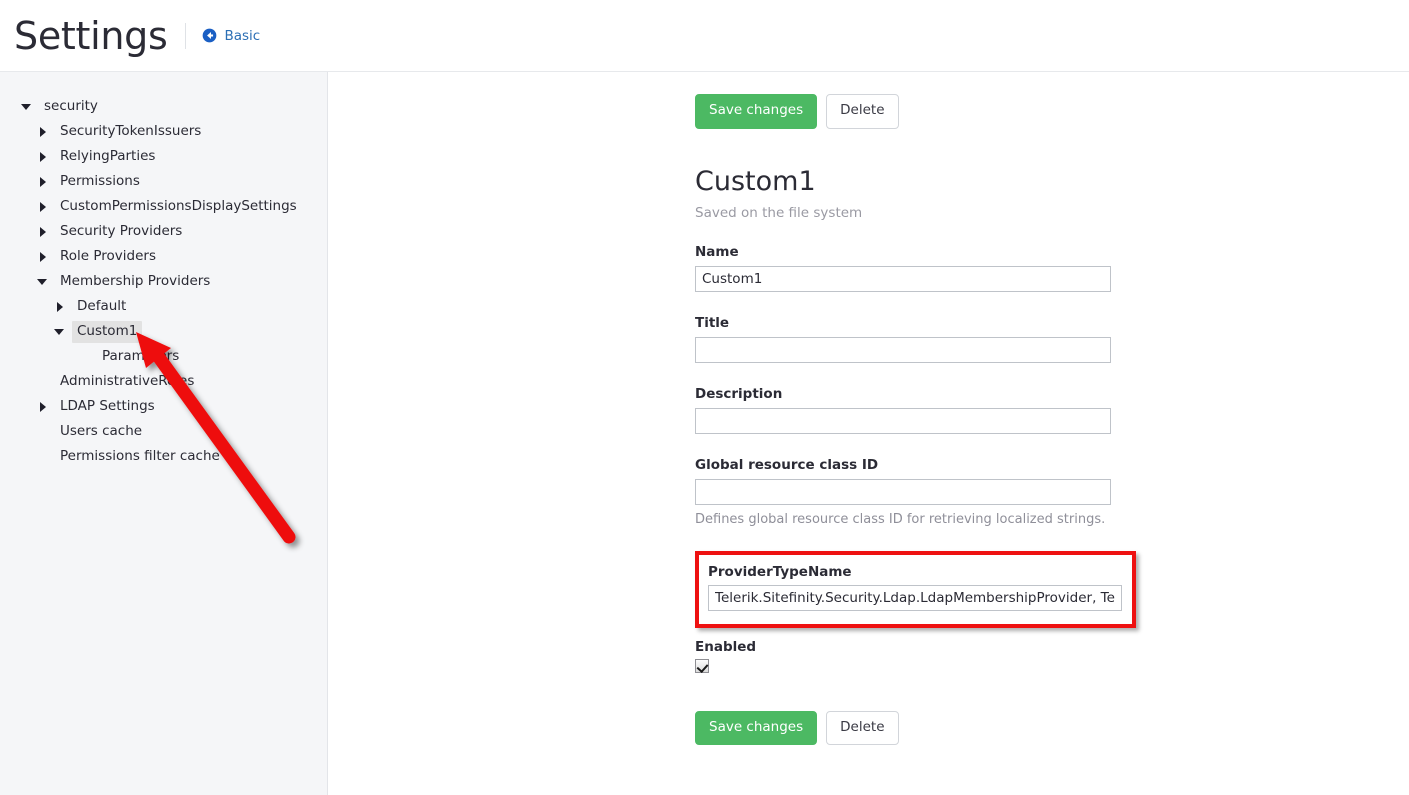  What do you see at coordinates (787, 464) in the screenshot?
I see `global-resource-class-id-label: Global resource class ID` at bounding box center [787, 464].